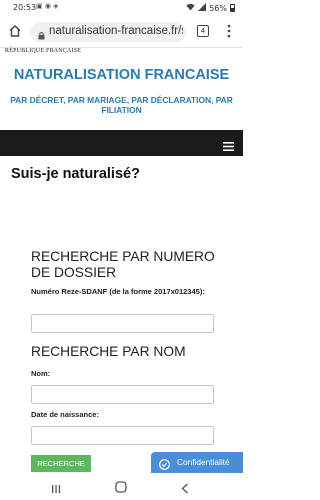 This screenshot has height=500, width=320. I want to click on url-text: naturalisation-francaise.fr/s, so click(116, 31).